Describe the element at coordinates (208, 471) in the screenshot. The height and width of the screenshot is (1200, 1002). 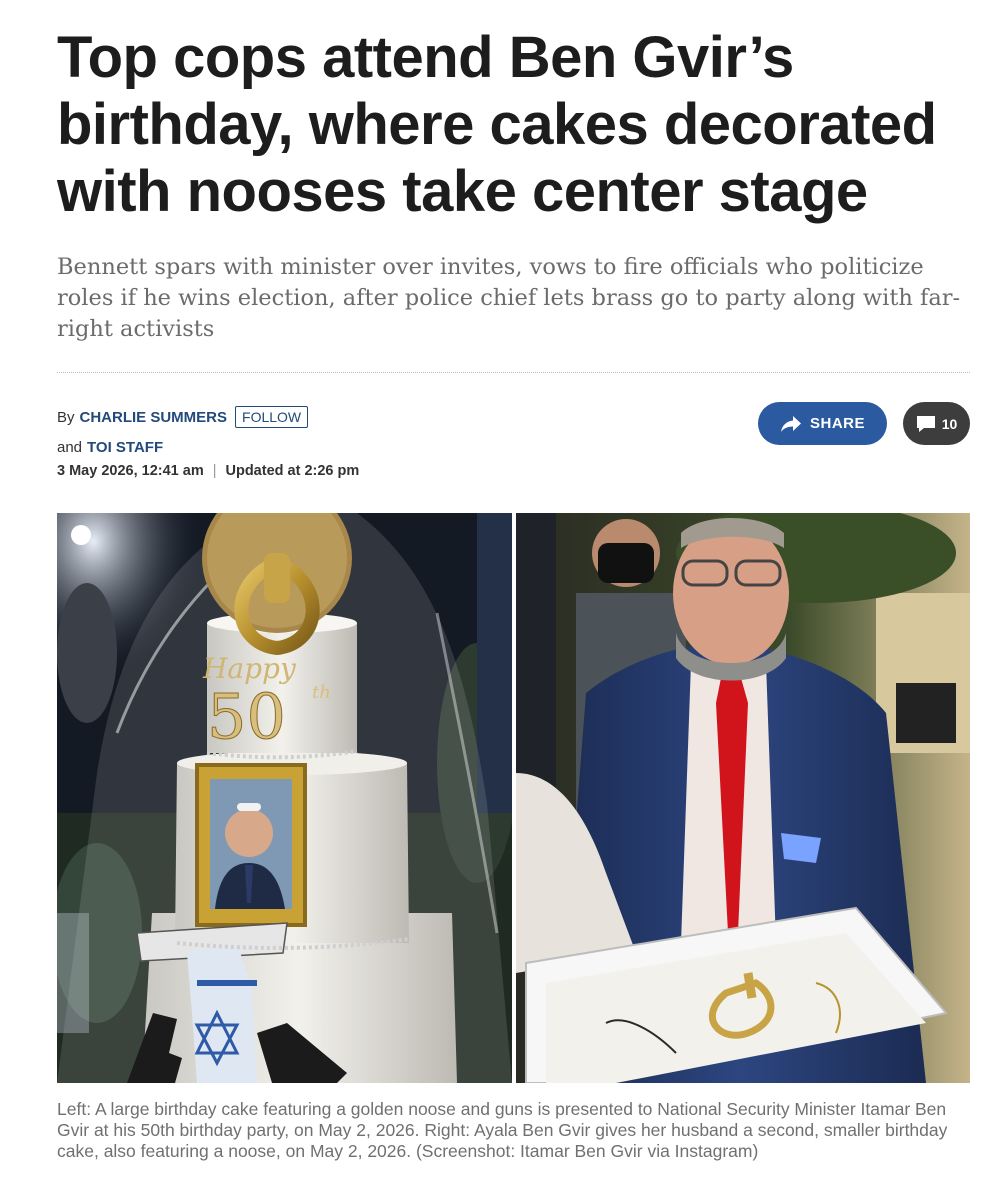
I see `dateline: 3 May 2026, 12:41 am | Updated at 2:26 pm` at that location.